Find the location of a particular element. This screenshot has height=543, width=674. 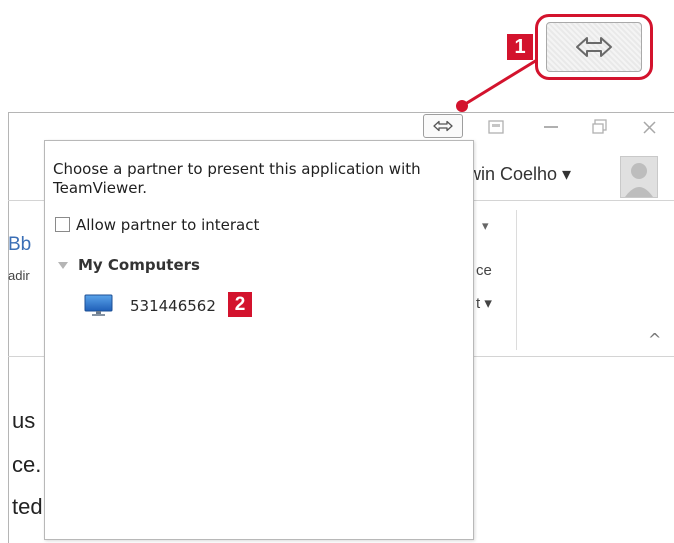

my-computers-group: My Computers is located at coordinates (139, 265).